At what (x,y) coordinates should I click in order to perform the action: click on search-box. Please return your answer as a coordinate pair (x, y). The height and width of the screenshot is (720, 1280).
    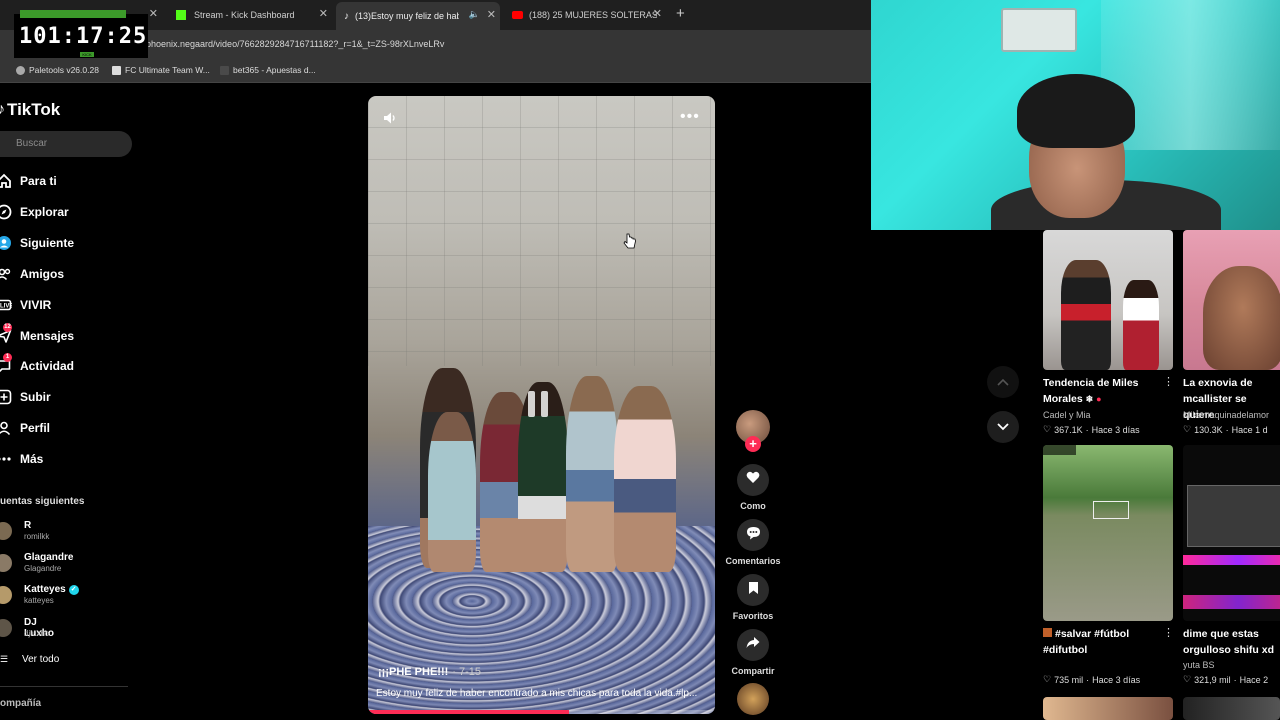
    Looking at the image, I should click on (66, 144).